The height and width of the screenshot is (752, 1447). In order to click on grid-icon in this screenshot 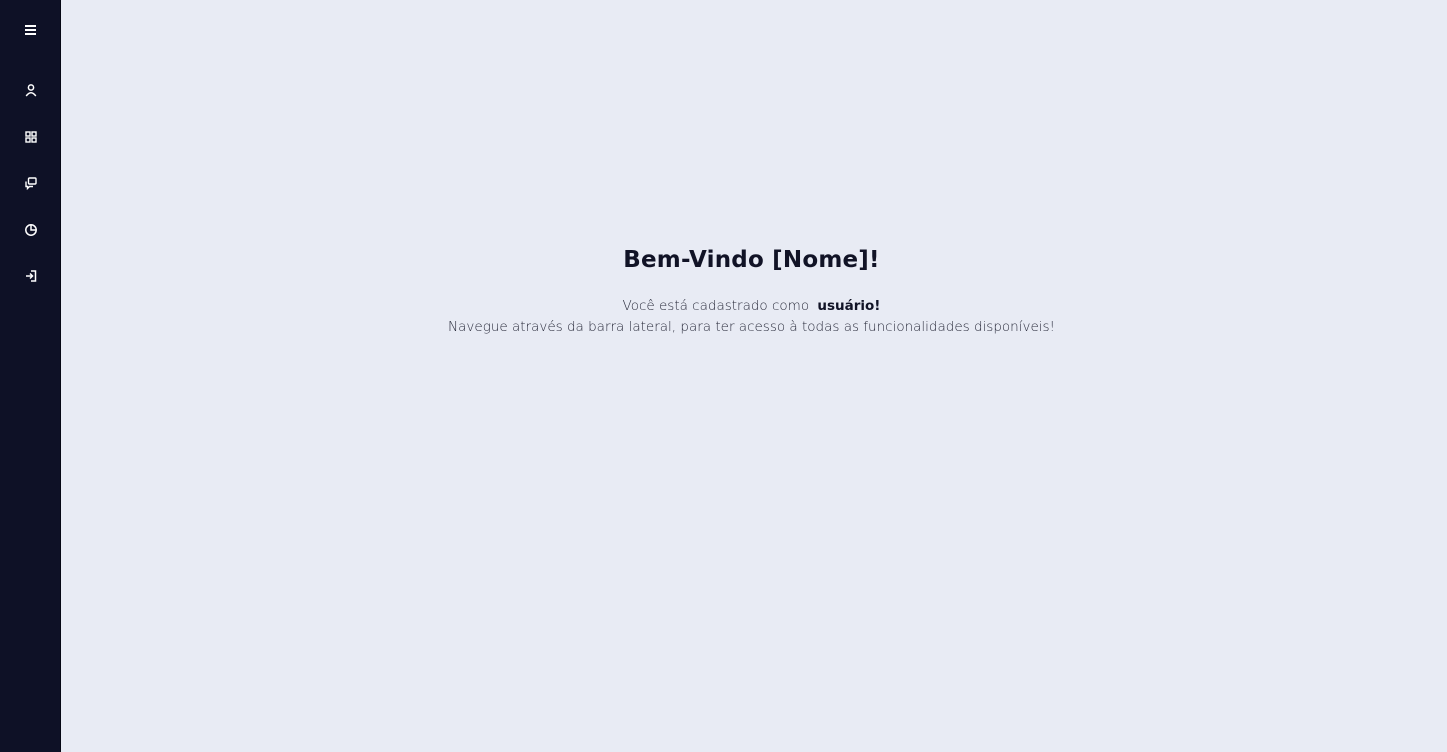, I will do `click(30, 137)`.